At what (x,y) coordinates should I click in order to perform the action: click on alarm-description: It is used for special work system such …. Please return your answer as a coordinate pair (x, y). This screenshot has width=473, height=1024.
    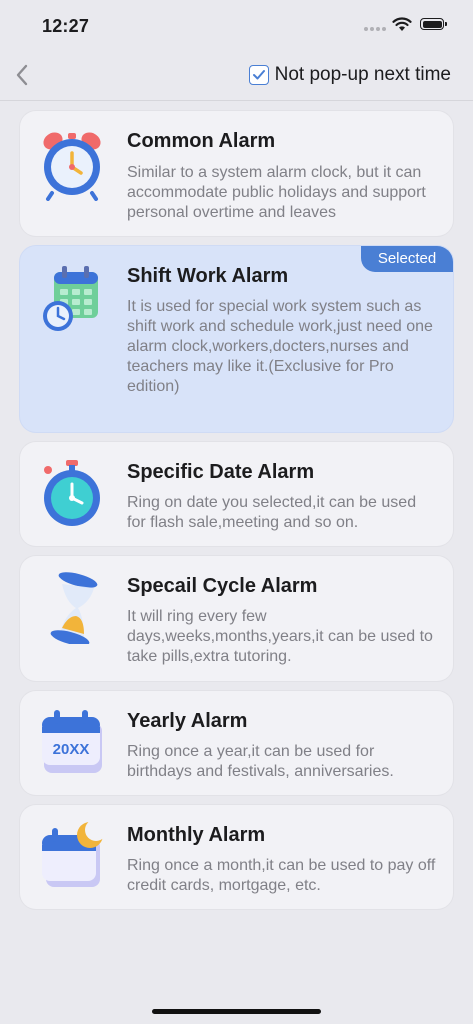
    Looking at the image, I should click on (280, 346).